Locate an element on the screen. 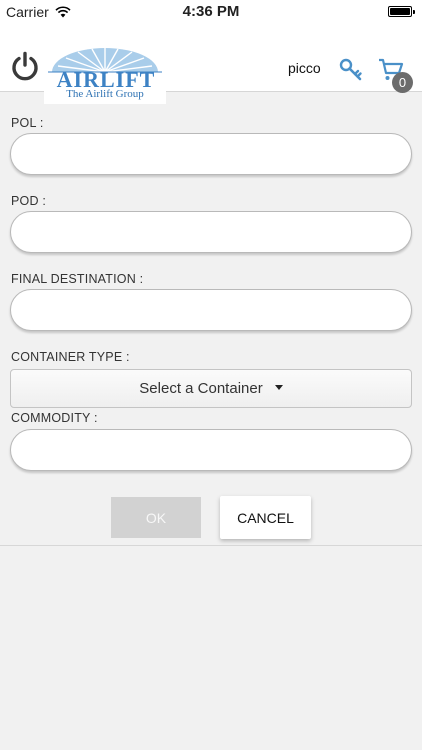 The height and width of the screenshot is (750, 422). container-type-select: Select a Container is located at coordinates (211, 388).